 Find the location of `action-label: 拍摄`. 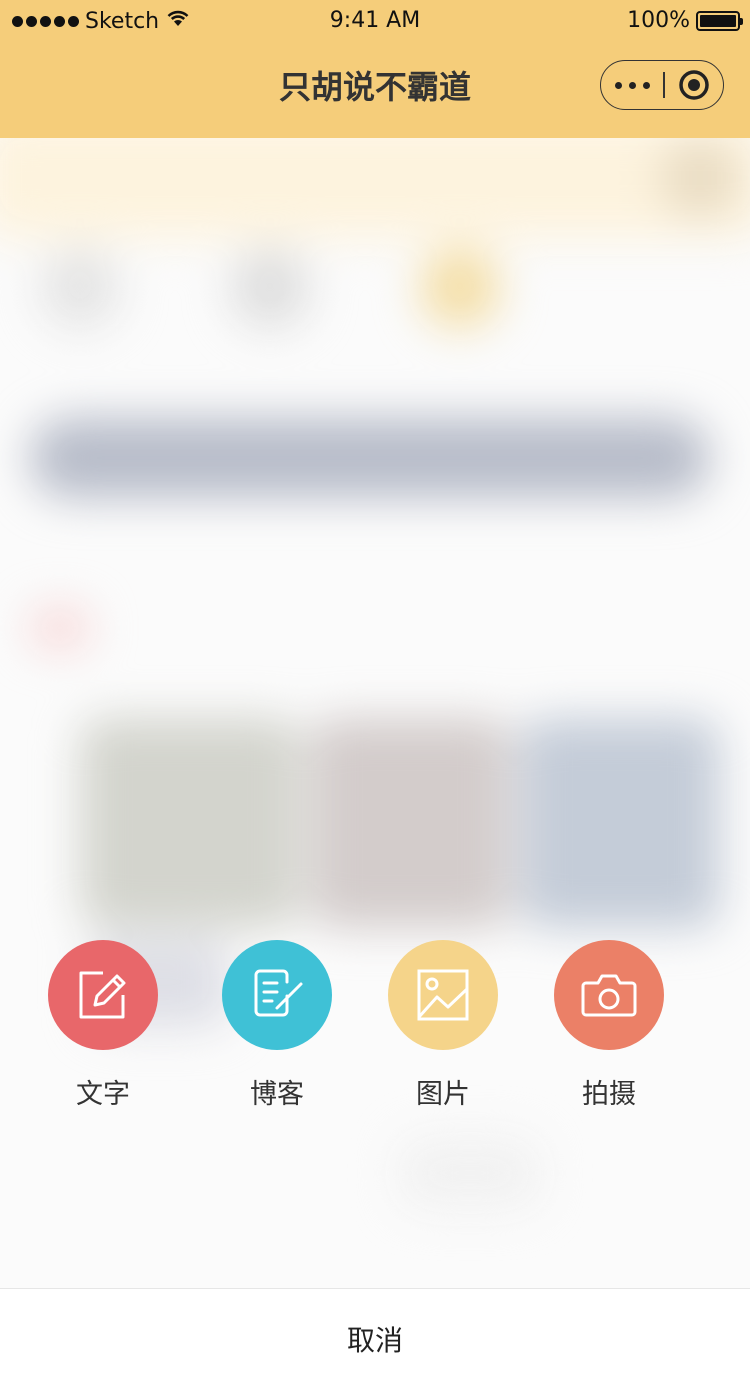

action-label: 拍摄 is located at coordinates (609, 1094).